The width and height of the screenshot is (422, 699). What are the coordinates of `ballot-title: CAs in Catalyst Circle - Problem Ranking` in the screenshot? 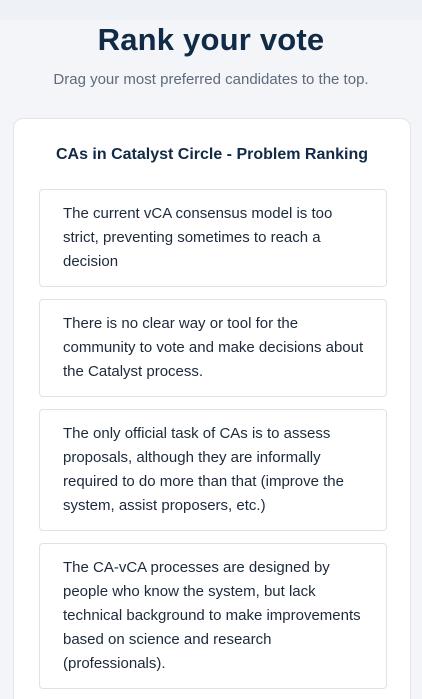 It's located at (212, 154).